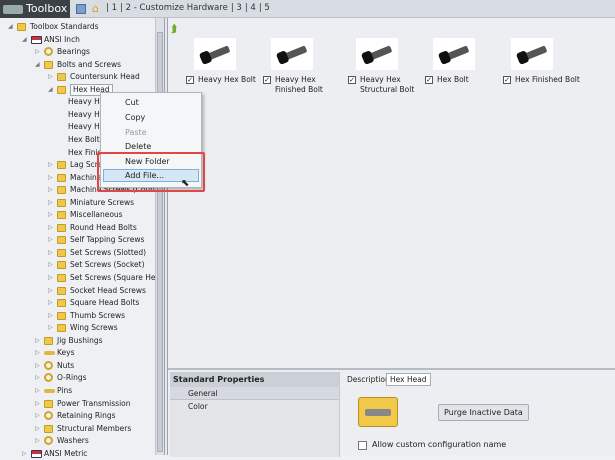 Image resolution: width=615 pixels, height=460 pixels. Describe the element at coordinates (254, 393) in the screenshot. I see `properties-item-general: General` at that location.